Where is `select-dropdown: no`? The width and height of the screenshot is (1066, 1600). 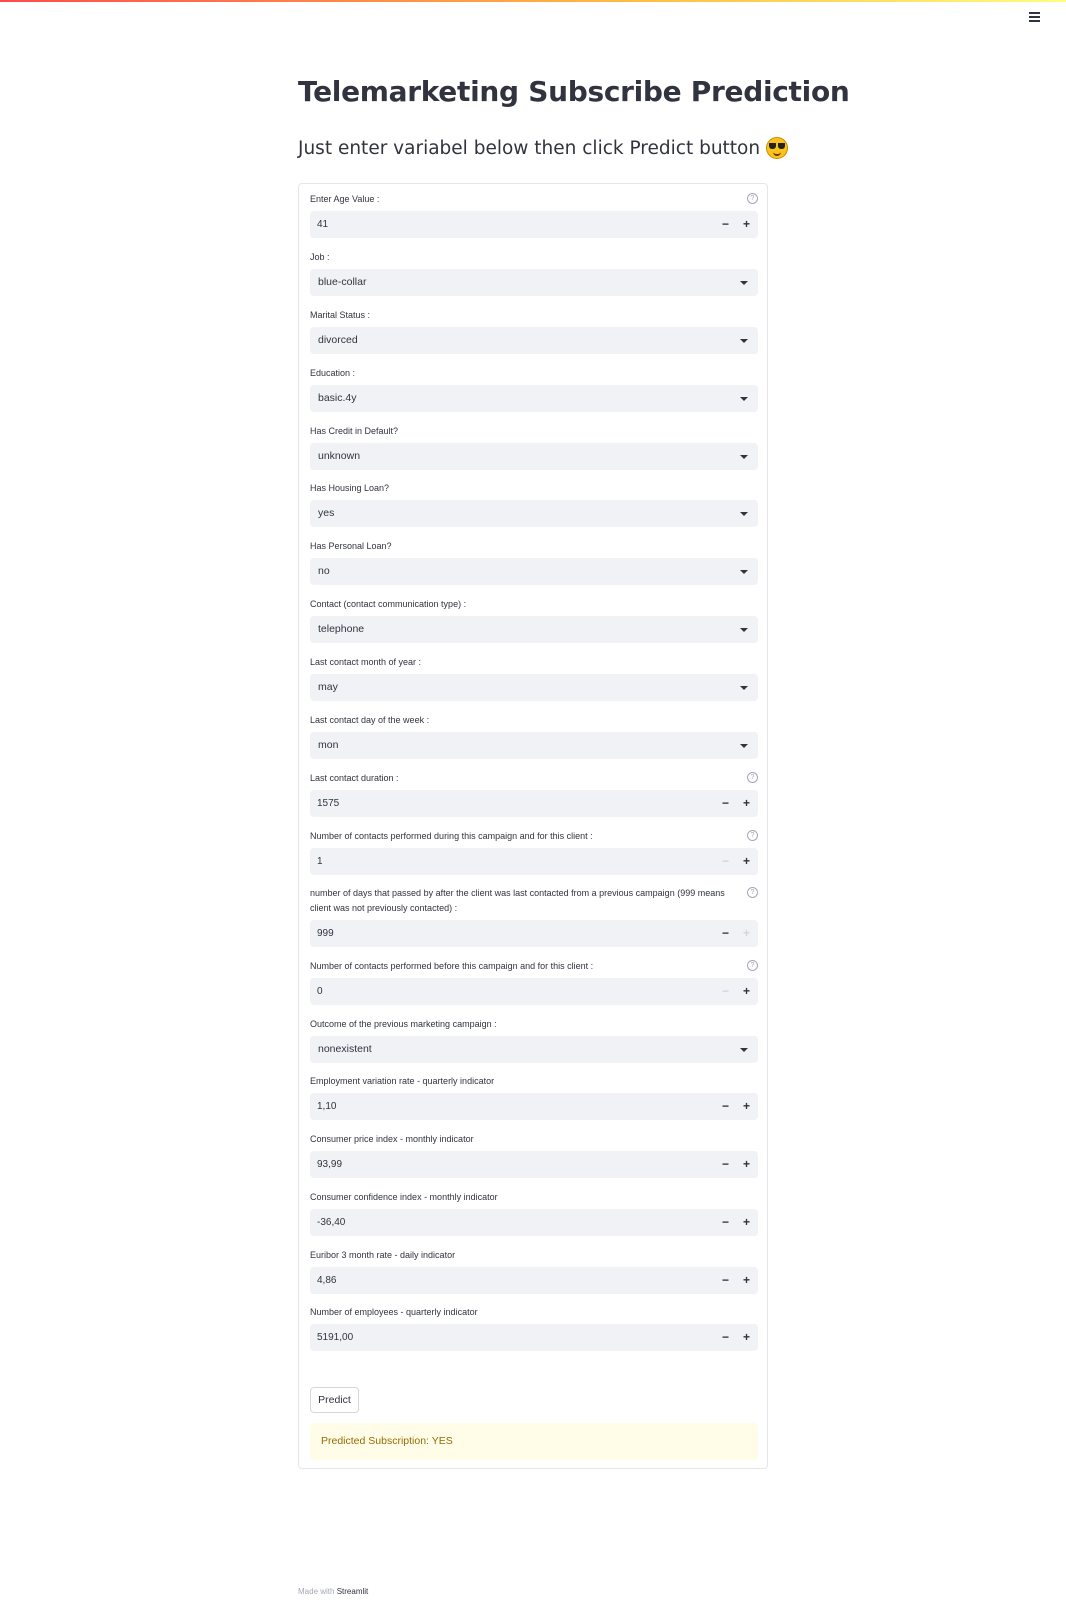 select-dropdown: no is located at coordinates (534, 571).